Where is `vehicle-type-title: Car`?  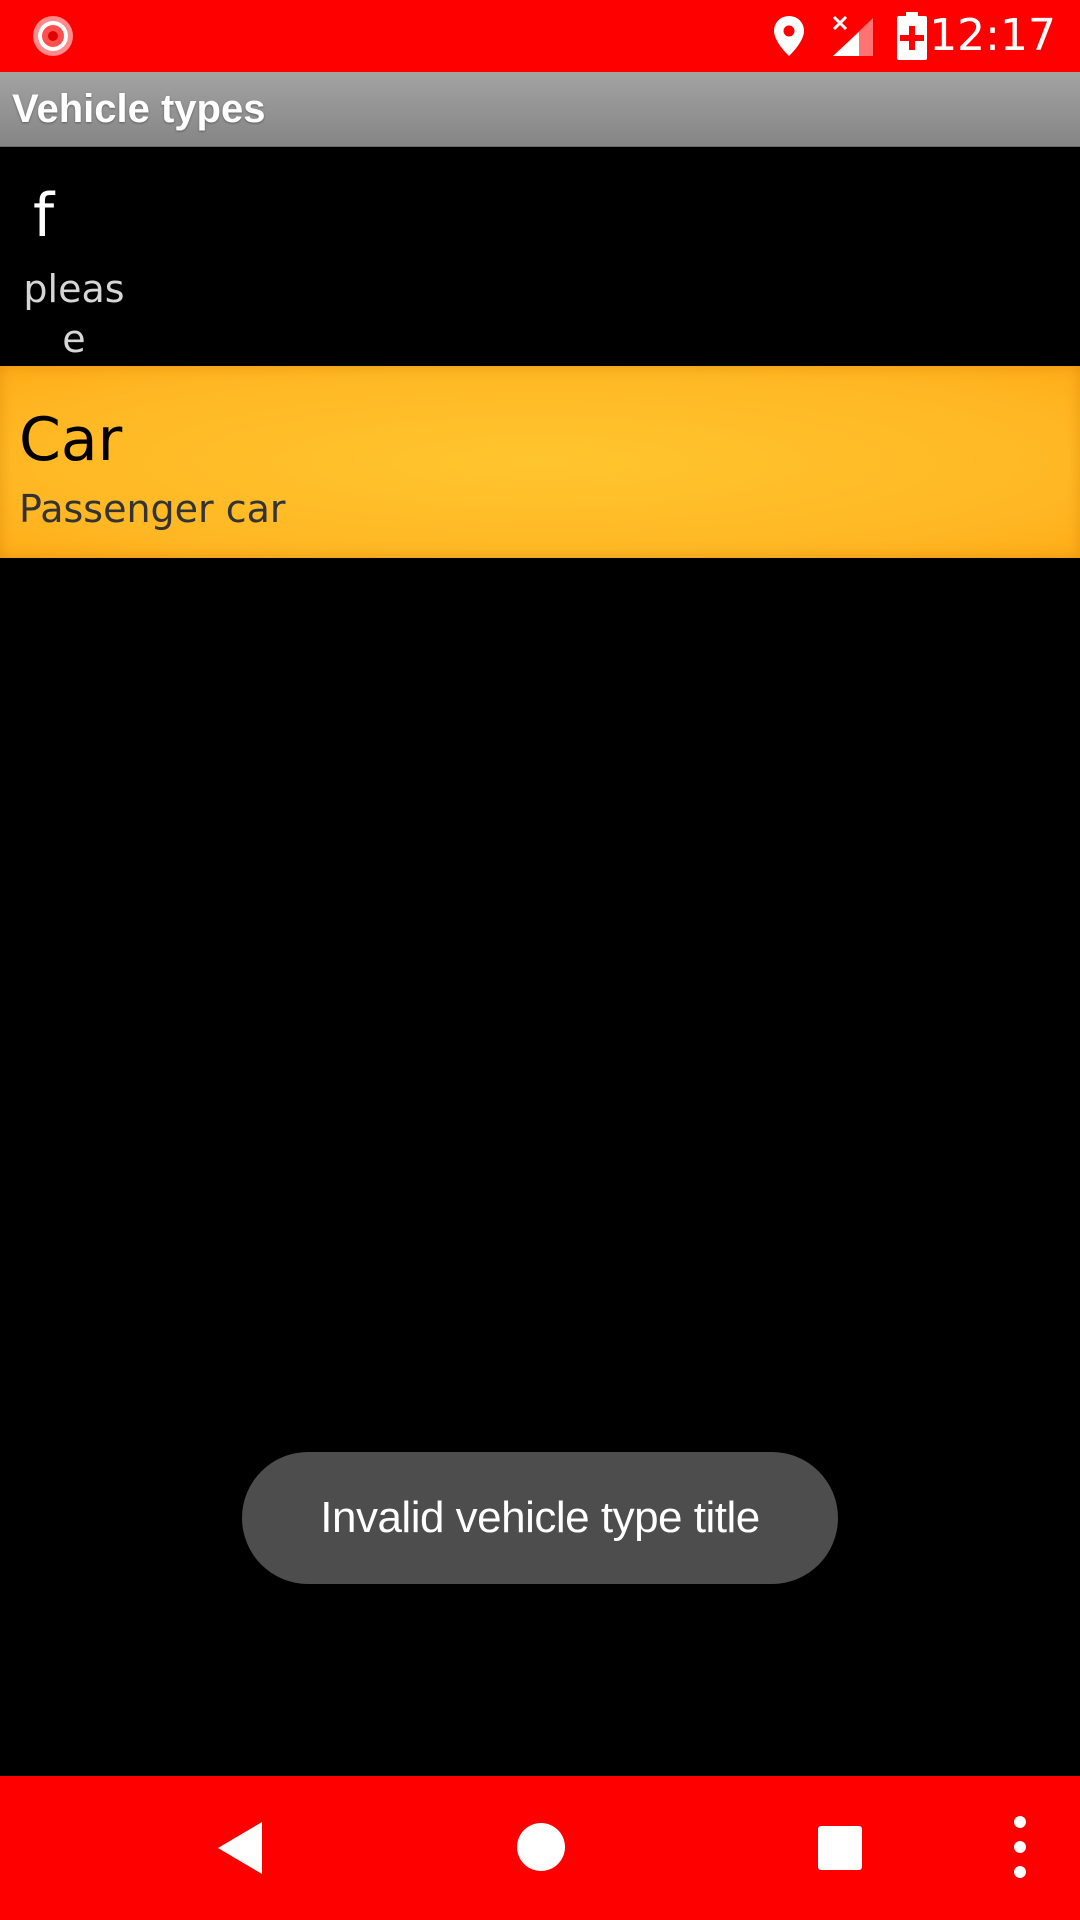
vehicle-type-title: Car is located at coordinates (71, 440).